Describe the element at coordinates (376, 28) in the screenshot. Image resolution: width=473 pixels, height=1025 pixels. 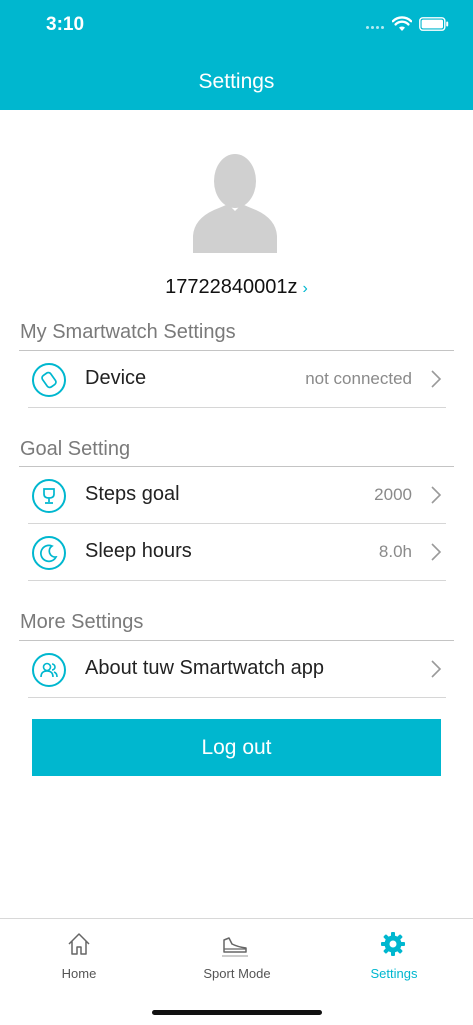
I see `signal-dots-icon` at that location.